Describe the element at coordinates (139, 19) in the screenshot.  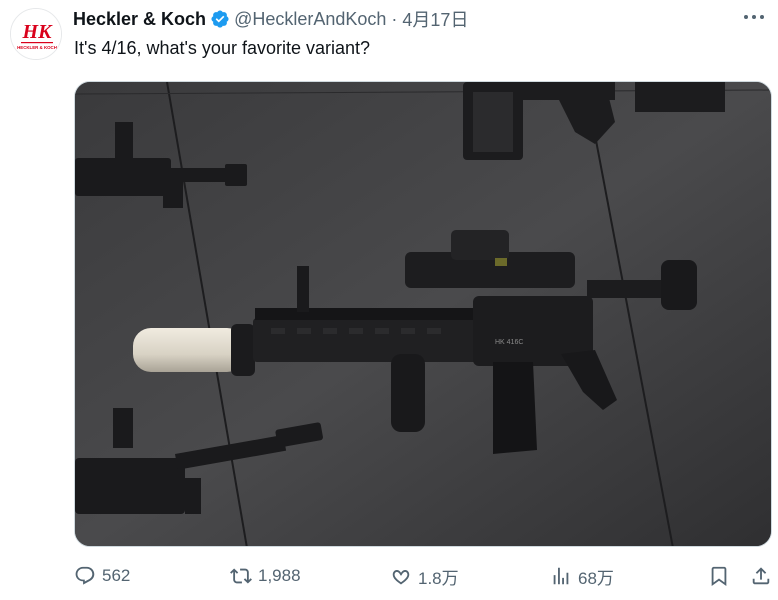
I see `author-name: Heckler & Koch` at that location.